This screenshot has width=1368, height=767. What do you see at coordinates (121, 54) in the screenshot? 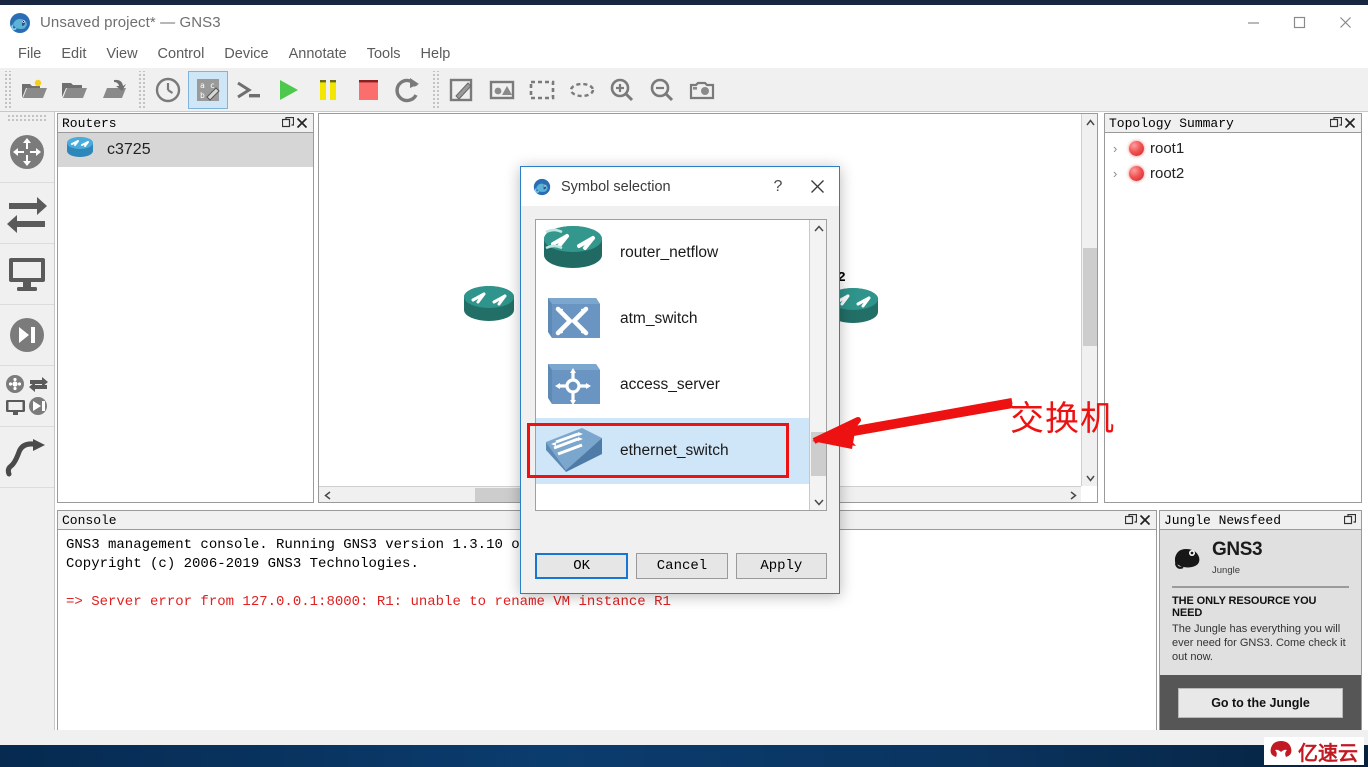
I see `menu-view: View` at bounding box center [121, 54].